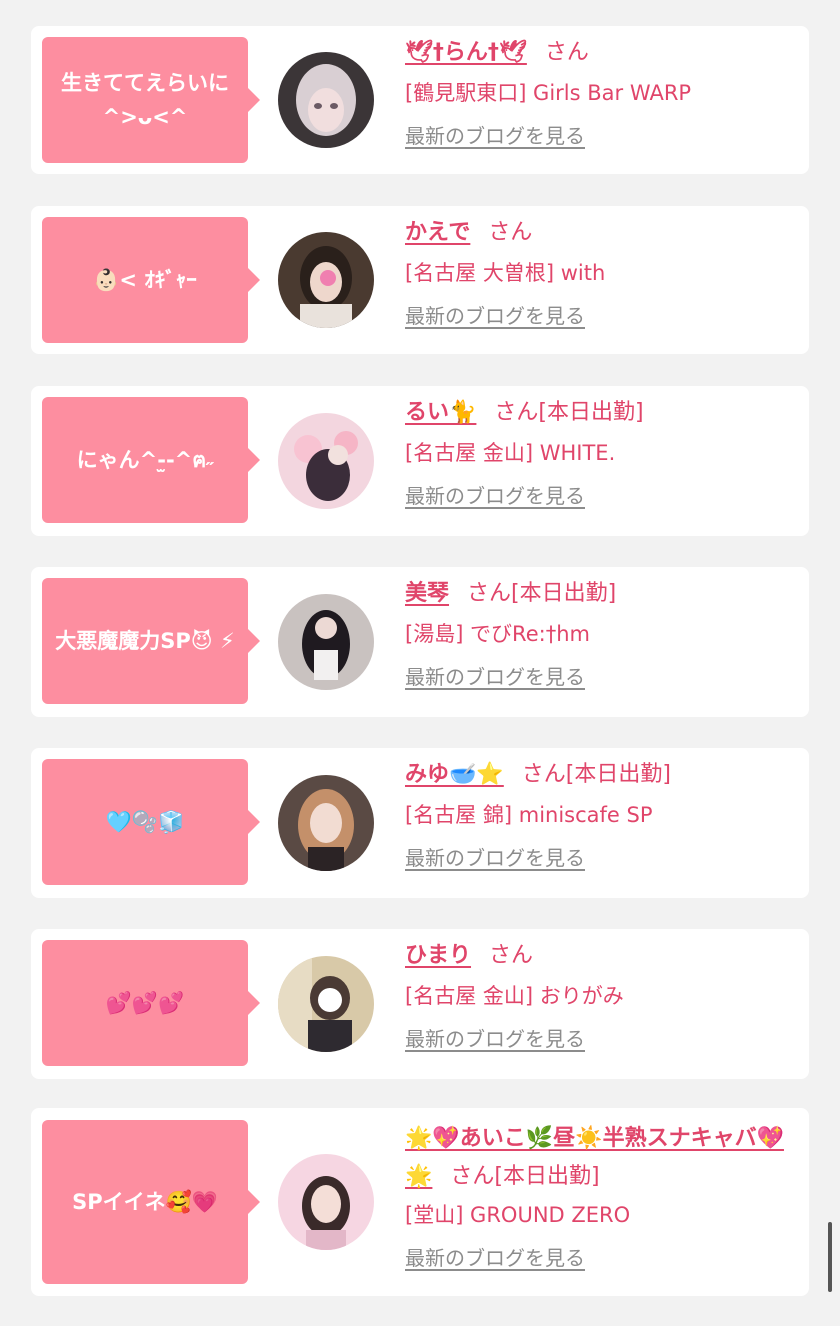 The image size is (840, 1326). I want to click on comment-bubble: 大悪魔魔力SP😈 ⚡, so click(151, 641).